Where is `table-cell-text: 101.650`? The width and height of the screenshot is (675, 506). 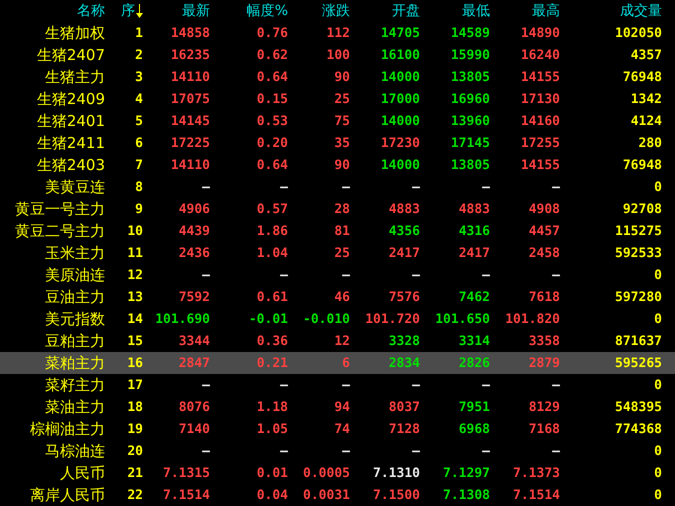
table-cell-text: 101.650 is located at coordinates (462, 319).